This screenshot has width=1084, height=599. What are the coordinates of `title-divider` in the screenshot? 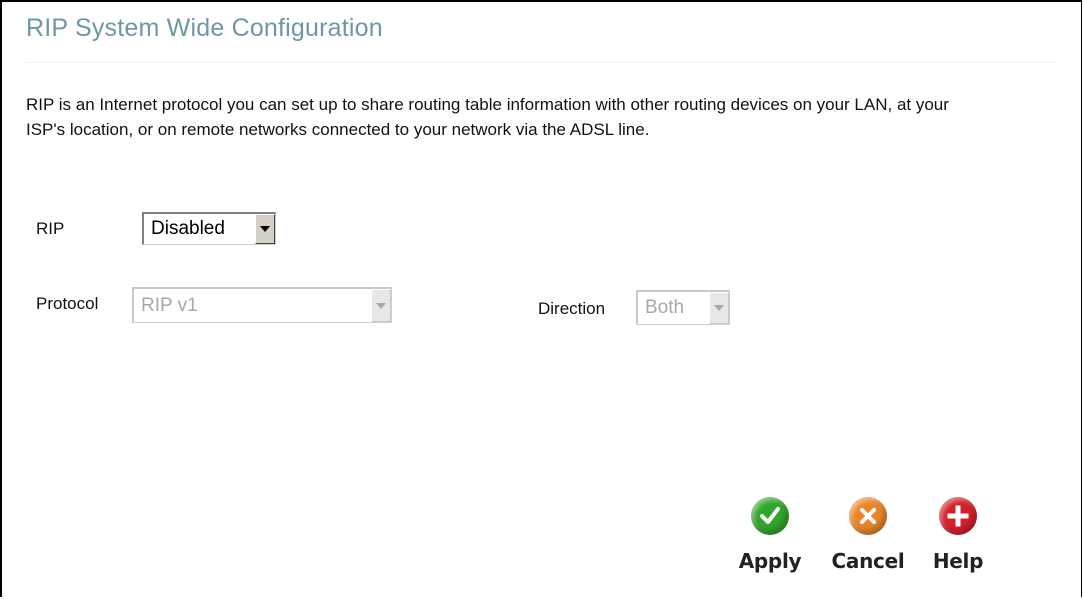 It's located at (541, 62).